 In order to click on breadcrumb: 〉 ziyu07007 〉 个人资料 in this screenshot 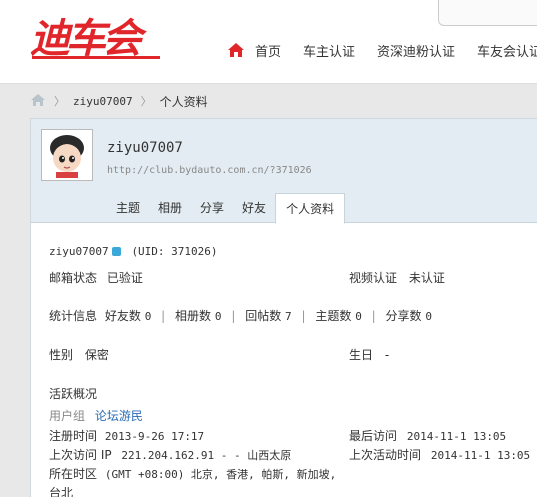, I will do `click(119, 101)`.